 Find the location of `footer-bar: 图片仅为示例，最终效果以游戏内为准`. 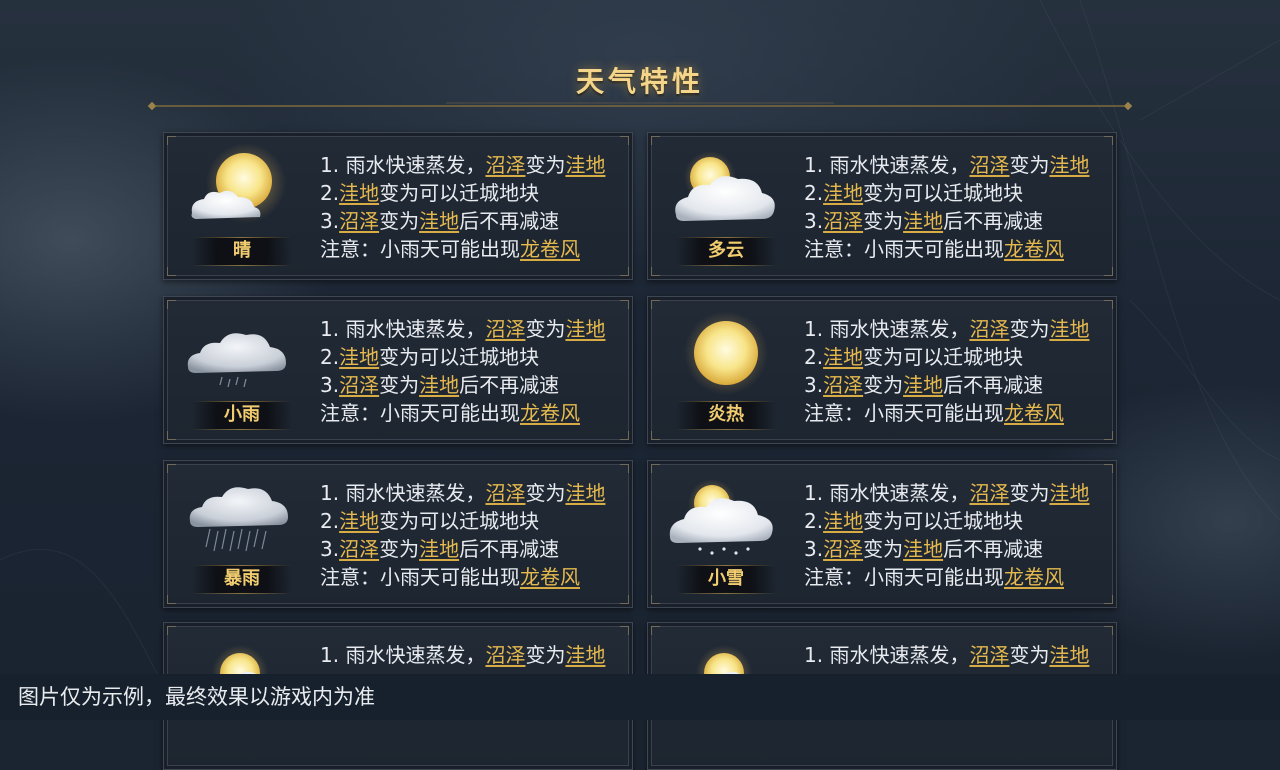

footer-bar: 图片仅为示例，最终效果以游戏内为准 is located at coordinates (640, 697).